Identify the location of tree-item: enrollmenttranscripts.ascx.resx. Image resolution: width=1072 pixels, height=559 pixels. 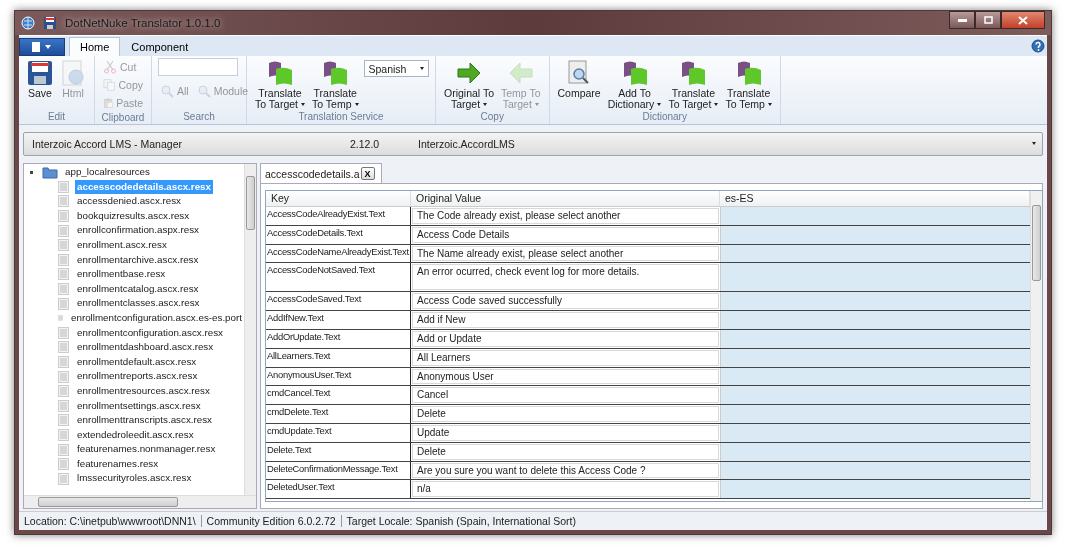
(145, 420).